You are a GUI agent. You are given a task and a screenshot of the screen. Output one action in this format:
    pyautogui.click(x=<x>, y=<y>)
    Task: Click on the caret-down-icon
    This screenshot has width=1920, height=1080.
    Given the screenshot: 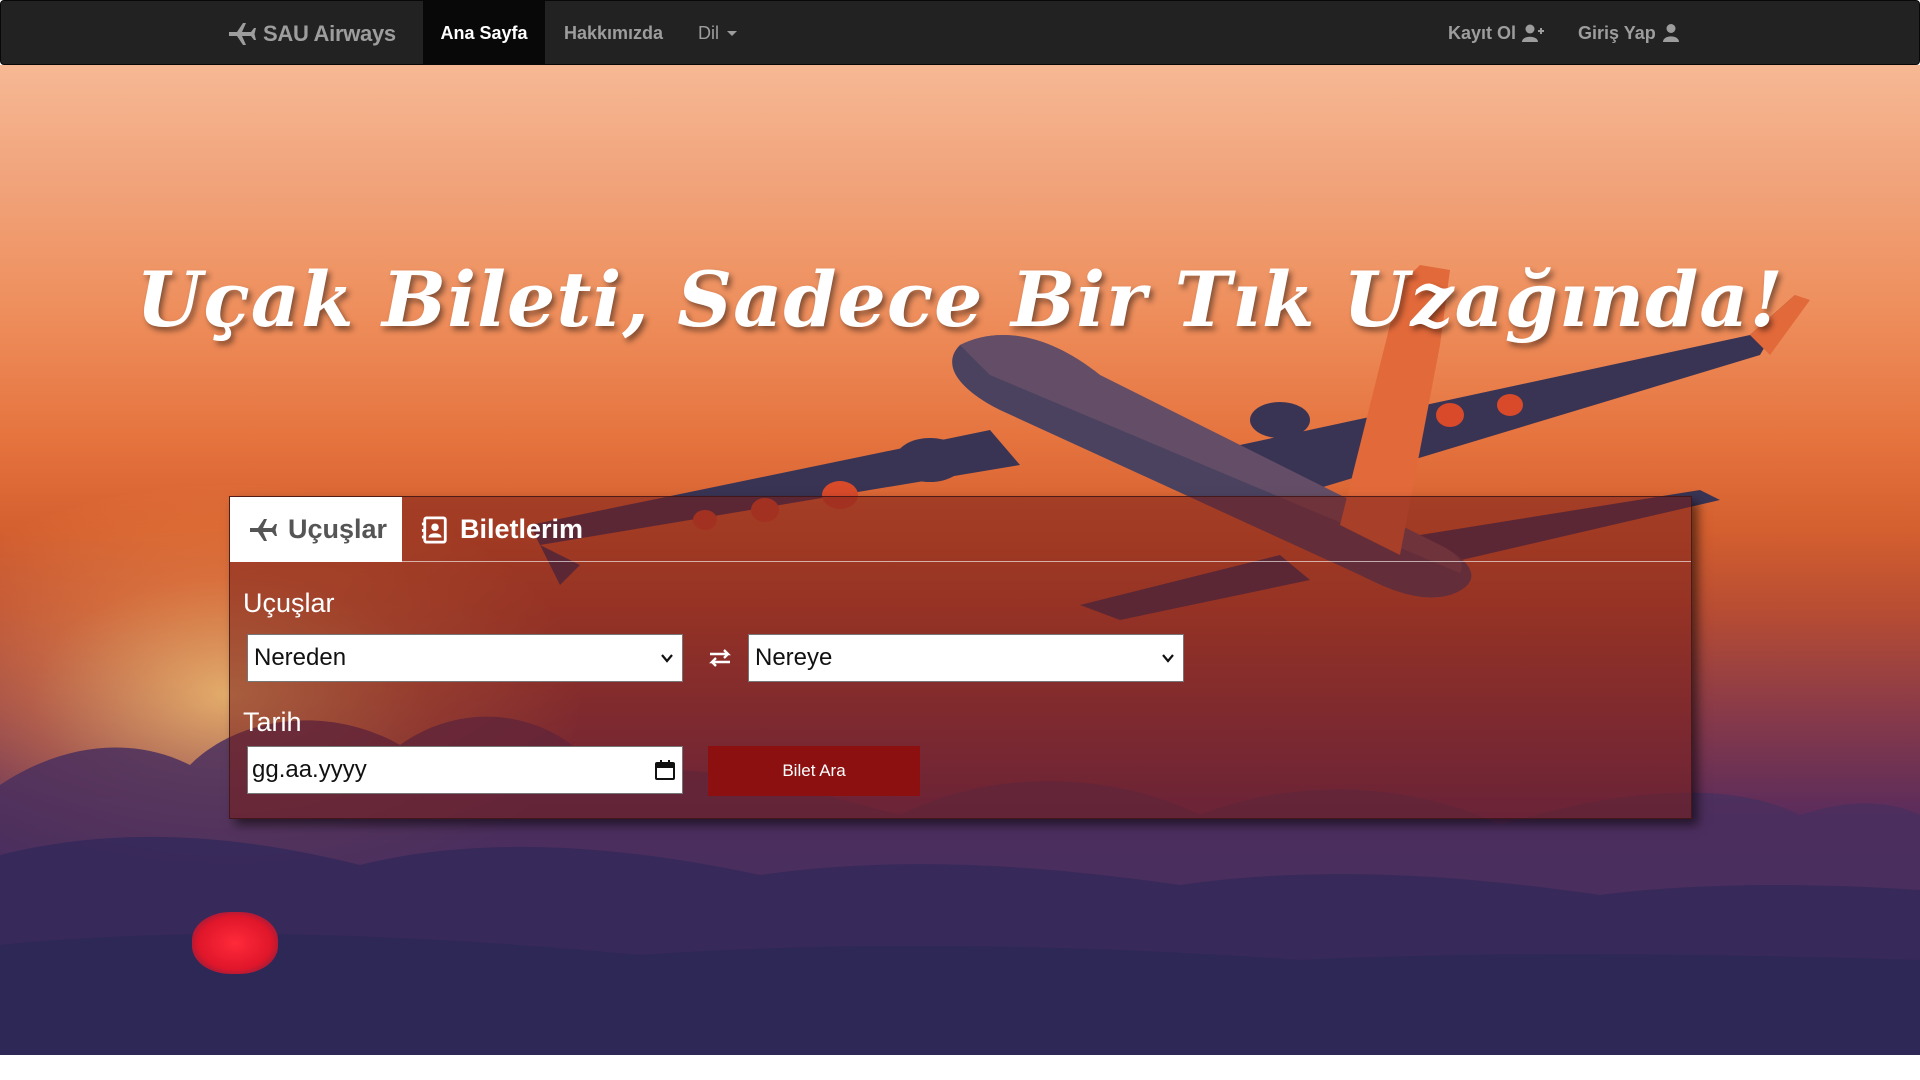 What is the action you would take?
    pyautogui.click(x=732, y=33)
    